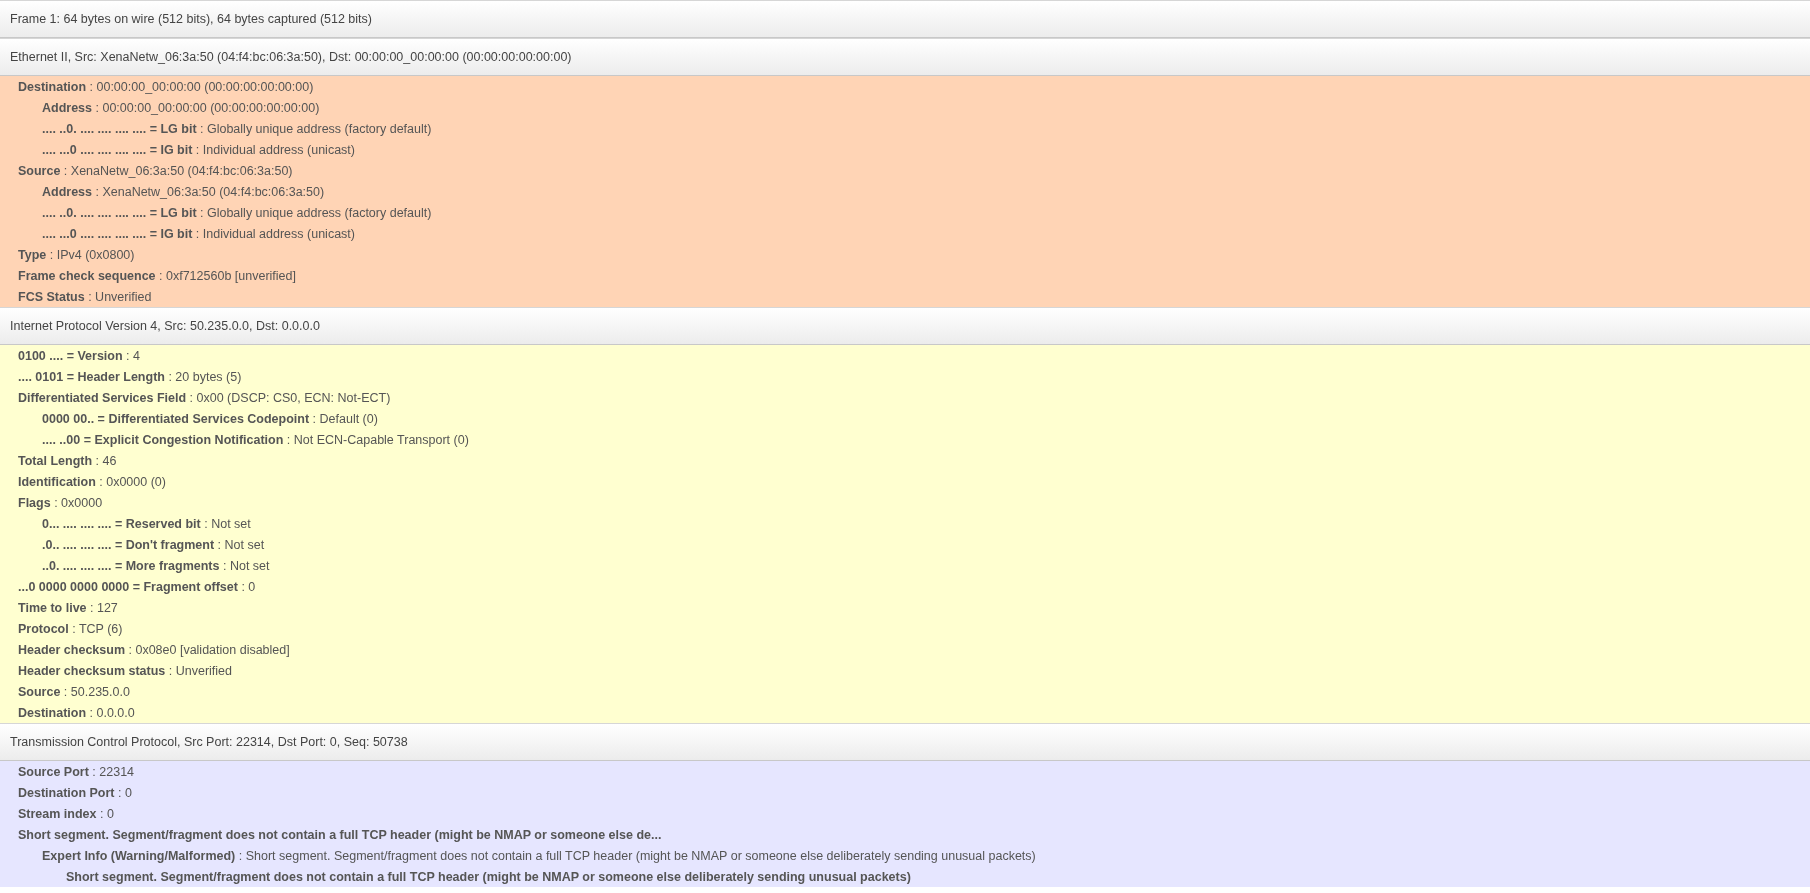 This screenshot has width=1810, height=893. What do you see at coordinates (156, 565) in the screenshot?
I see `field-text: ..0. .... .... .... = More fragments : Not set` at bounding box center [156, 565].